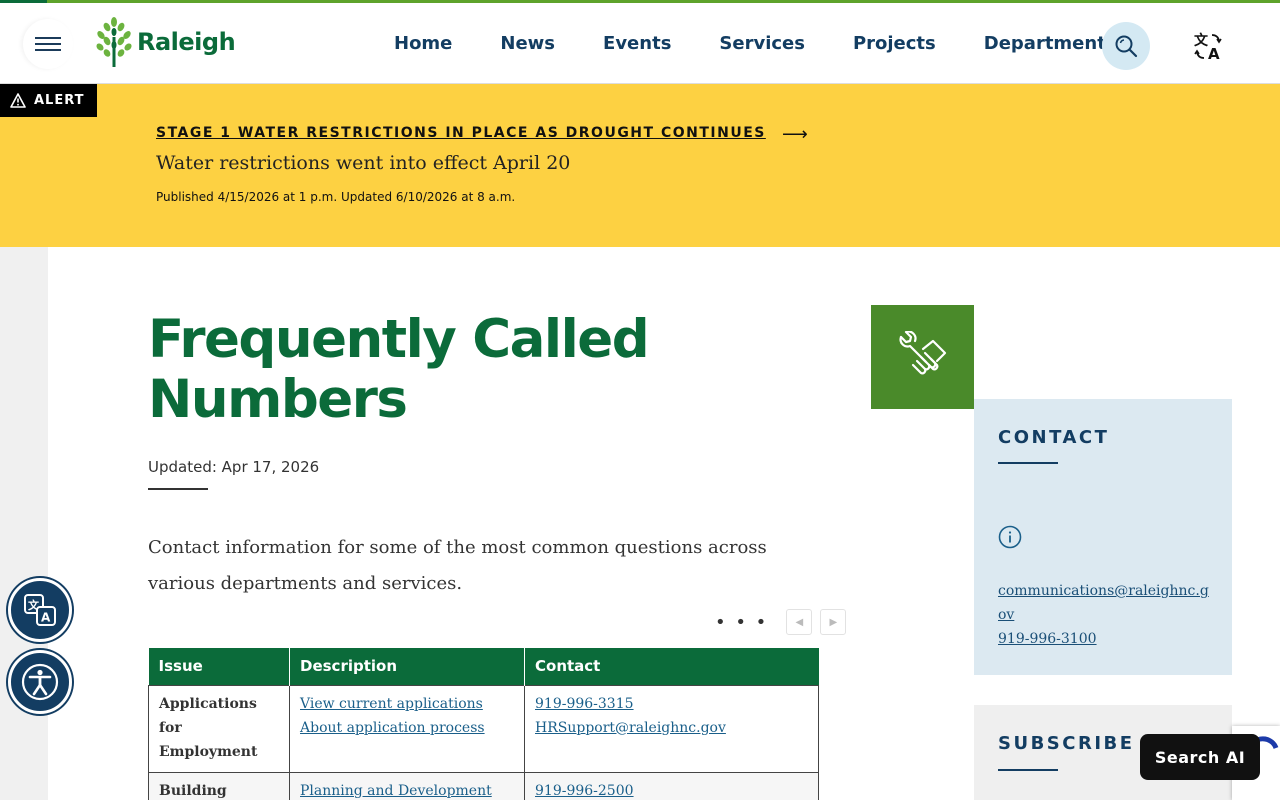 Image resolution: width=1280 pixels, height=800 pixels. Describe the element at coordinates (1010, 537) in the screenshot. I see `info-icon` at that location.